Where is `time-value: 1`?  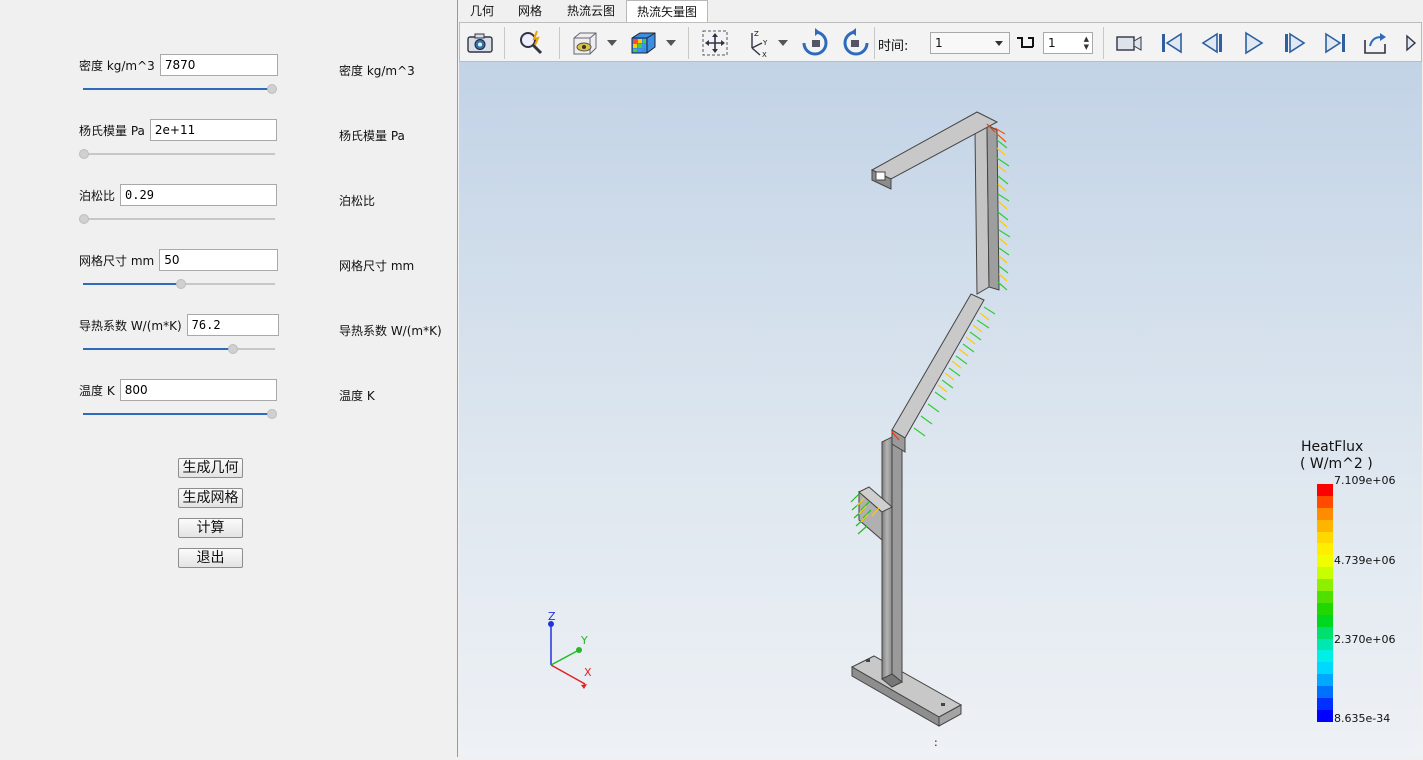 time-value: 1 is located at coordinates (939, 43).